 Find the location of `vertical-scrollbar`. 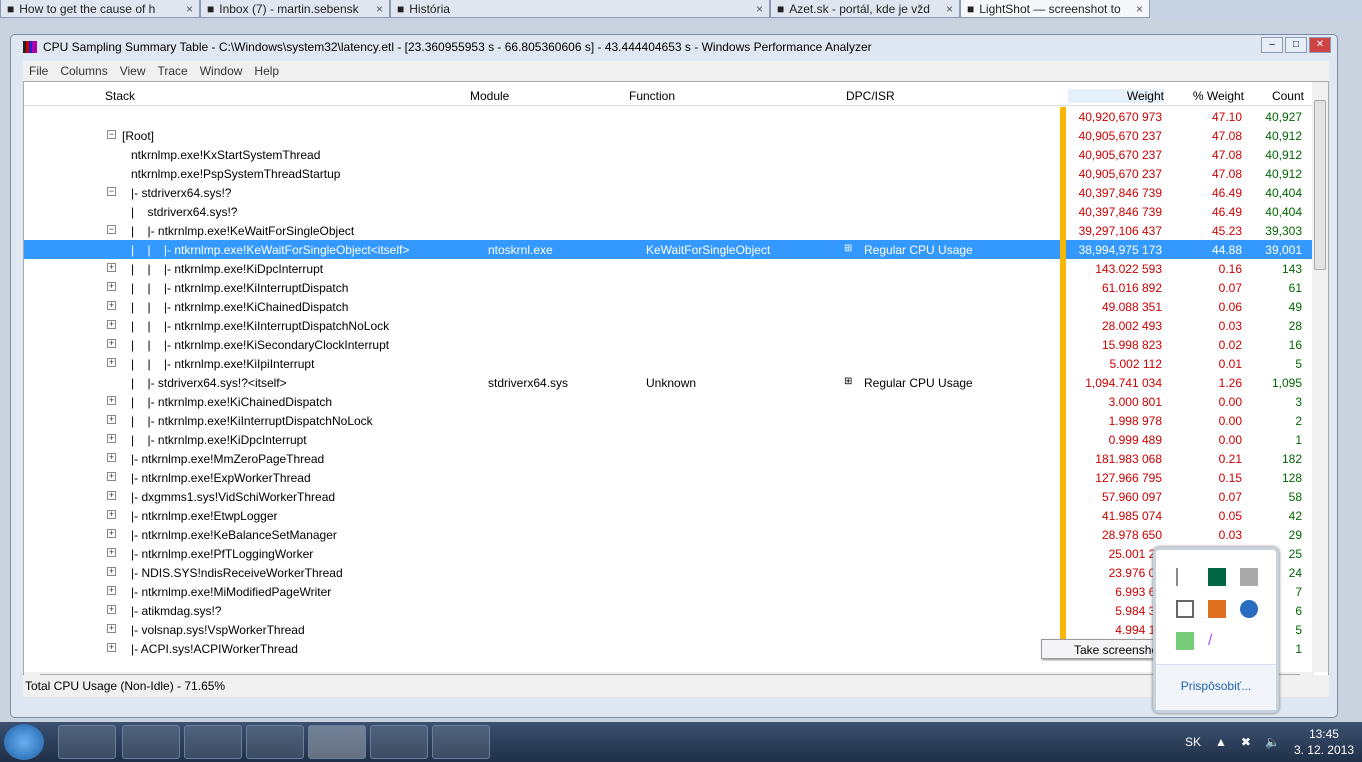

vertical-scrollbar is located at coordinates (1320, 377).